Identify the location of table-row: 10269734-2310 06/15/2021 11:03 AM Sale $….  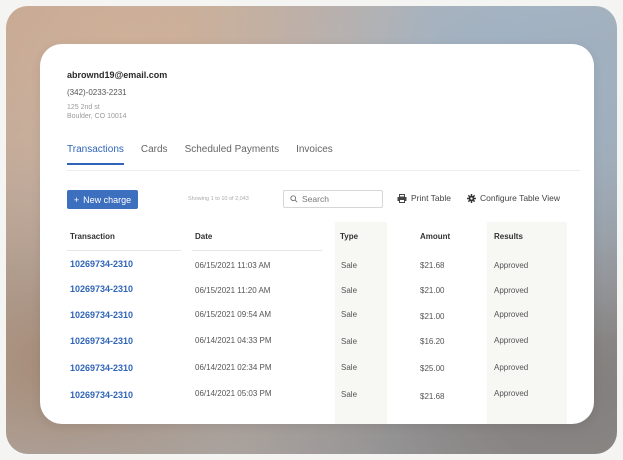
(327, 269).